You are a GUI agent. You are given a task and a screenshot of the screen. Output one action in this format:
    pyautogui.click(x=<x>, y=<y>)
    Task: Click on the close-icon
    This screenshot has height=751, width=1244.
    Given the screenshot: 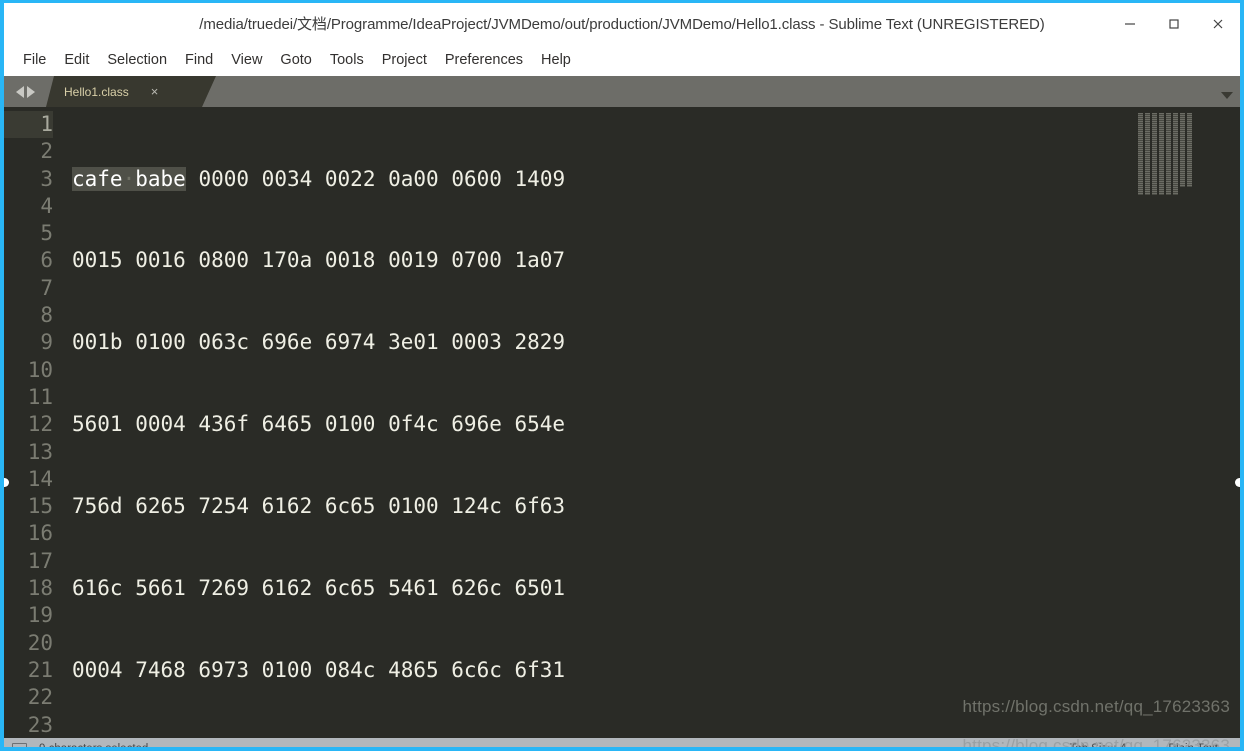 What is the action you would take?
    pyautogui.click(x=1218, y=23)
    